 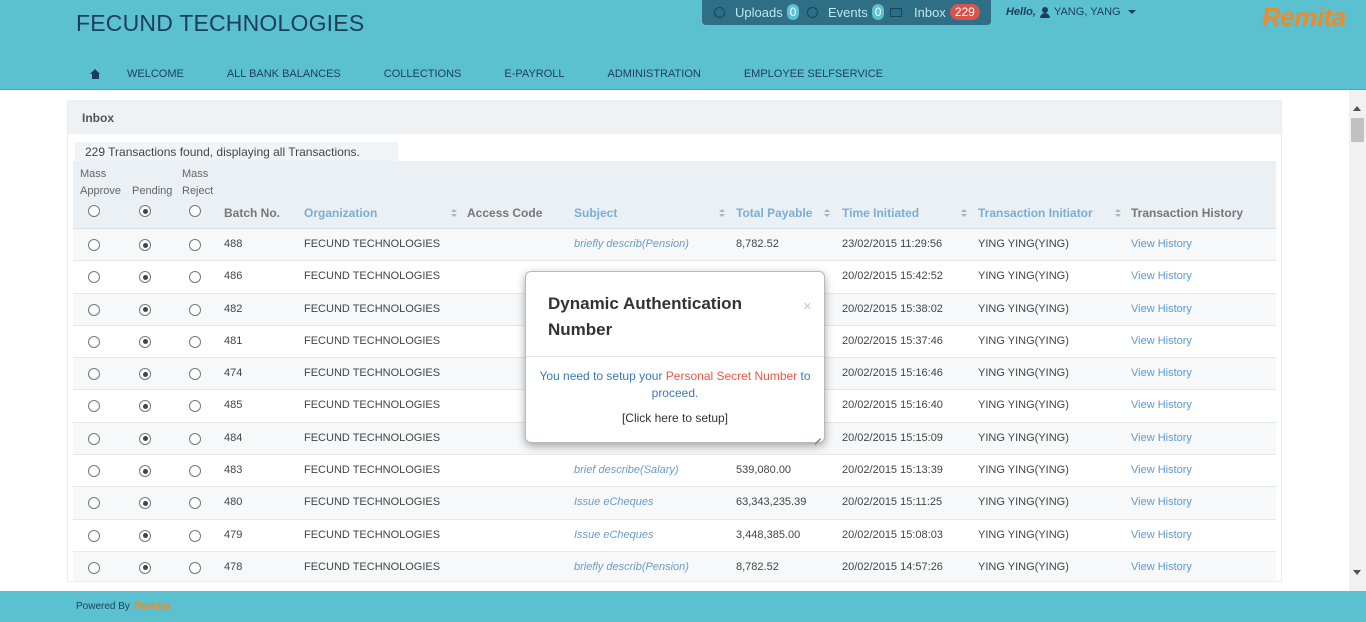 I want to click on events-label: Events, so click(x=848, y=12).